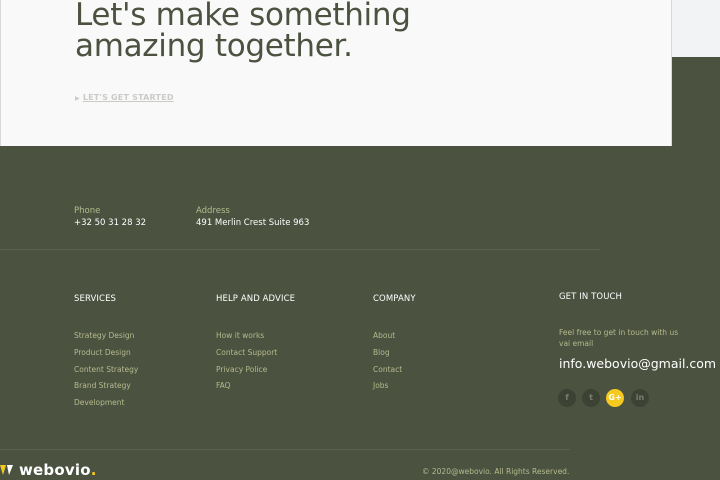 Image resolution: width=720 pixels, height=480 pixels. What do you see at coordinates (241, 369) in the screenshot?
I see `help-link: Privacy Police` at bounding box center [241, 369].